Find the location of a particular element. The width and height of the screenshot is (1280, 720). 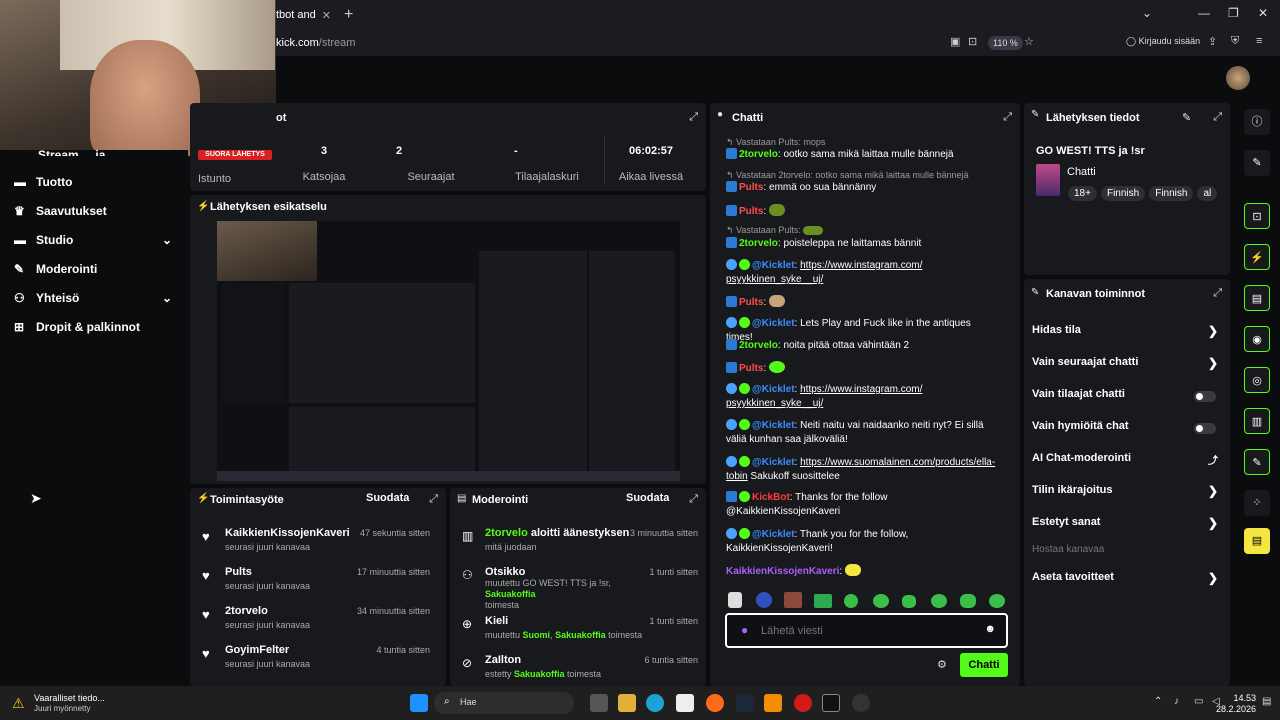

subscribers-only-option: Vain tilaajat chatti is located at coordinates (1127, 396).